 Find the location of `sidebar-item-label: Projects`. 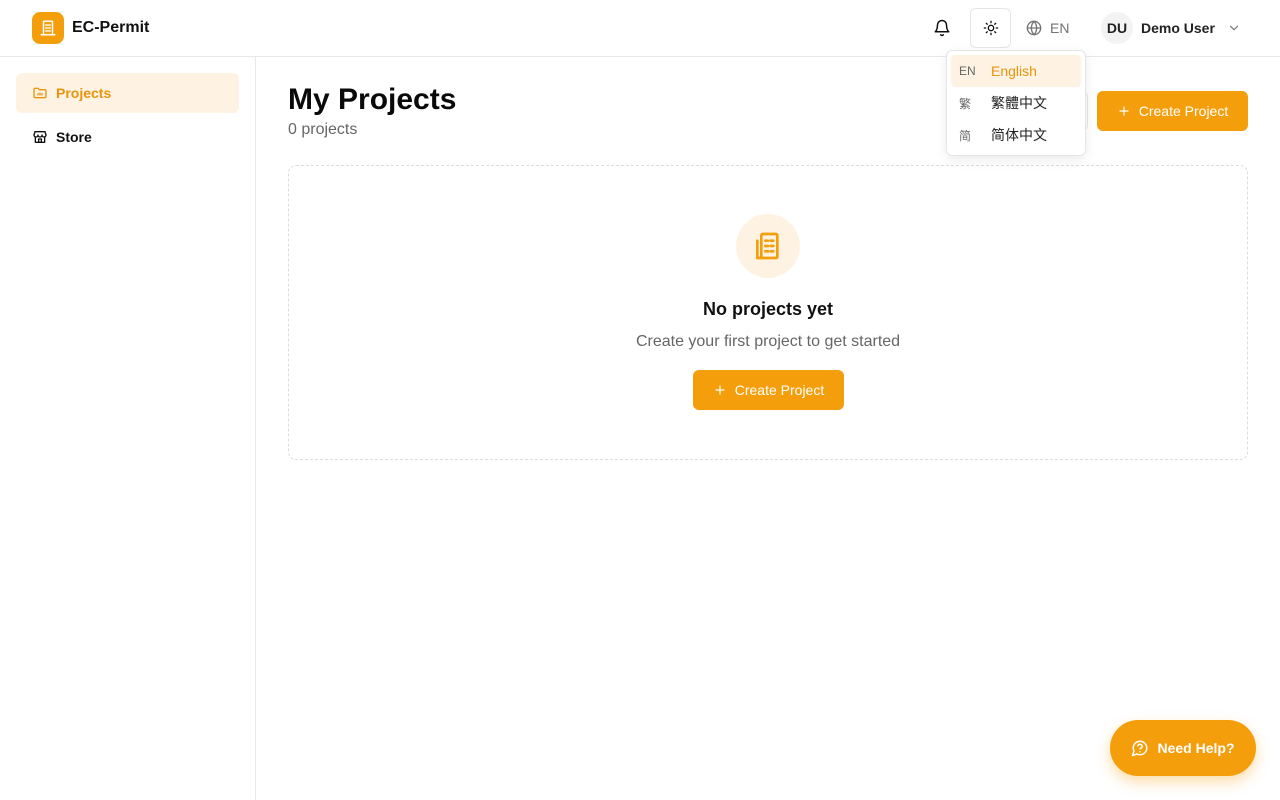

sidebar-item-label: Projects is located at coordinates (84, 93).